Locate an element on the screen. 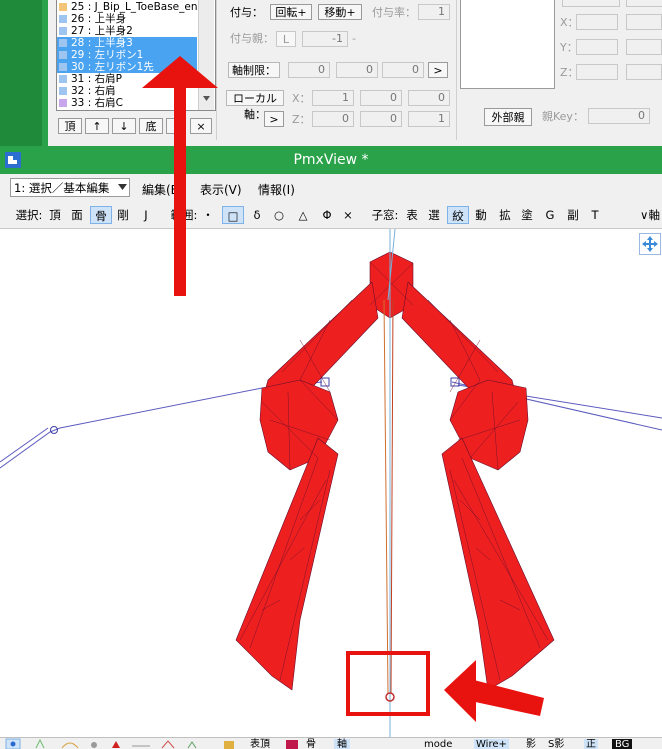 The width and height of the screenshot is (662, 749). up-arrow-annotation is located at coordinates (180, 176).